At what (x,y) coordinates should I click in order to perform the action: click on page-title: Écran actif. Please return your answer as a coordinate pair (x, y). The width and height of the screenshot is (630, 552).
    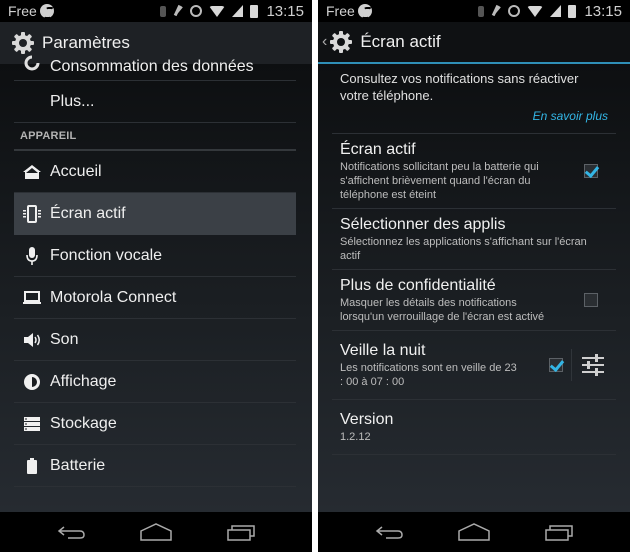
    Looking at the image, I should click on (400, 41).